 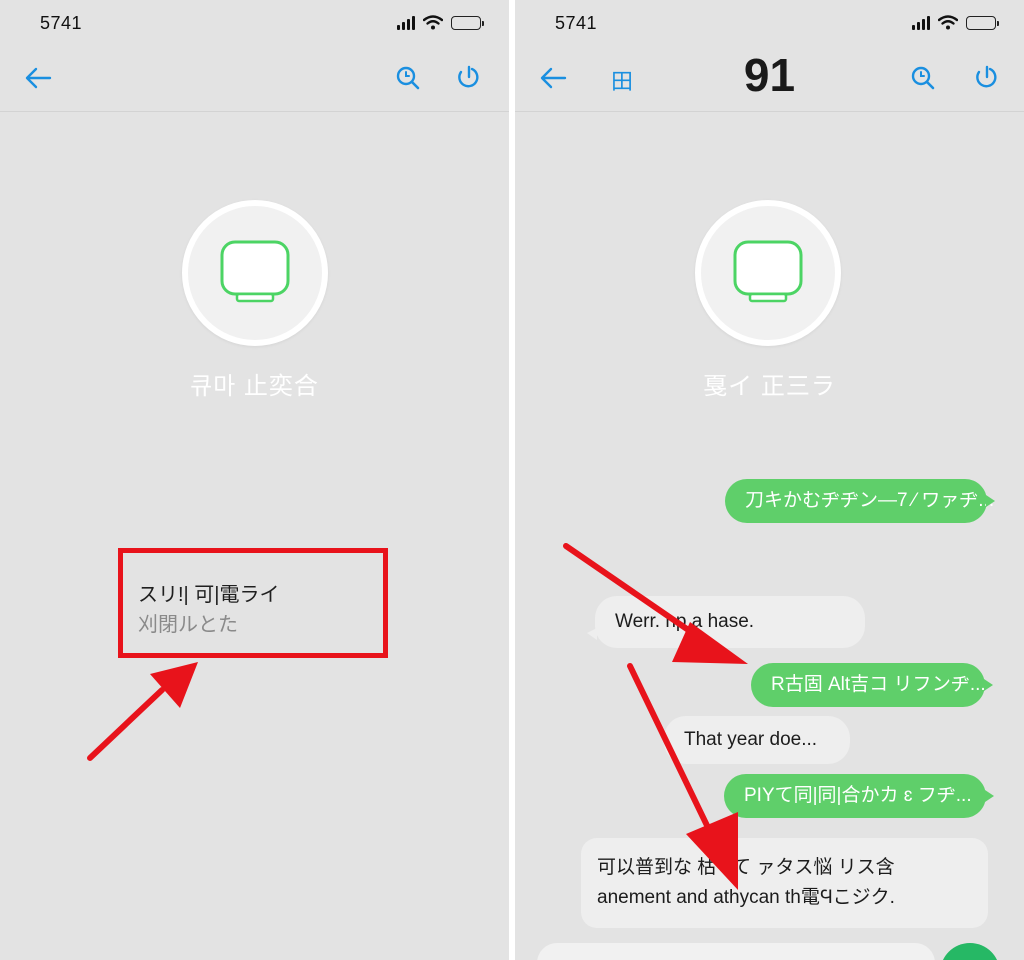 What do you see at coordinates (254, 386) in the screenshot?
I see `contact-name: 큐마 止奕合` at bounding box center [254, 386].